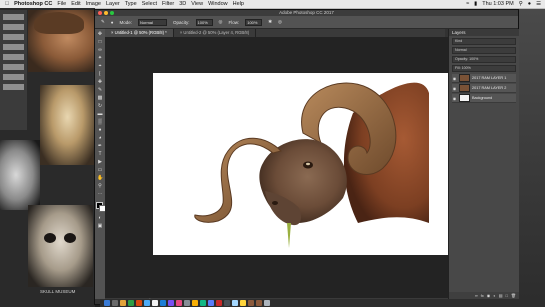 Image resolution: width=545 pixels, height=307 pixels. Describe the element at coordinates (100, 66) in the screenshot. I see `crop-tool-icon: ⌖` at that location.